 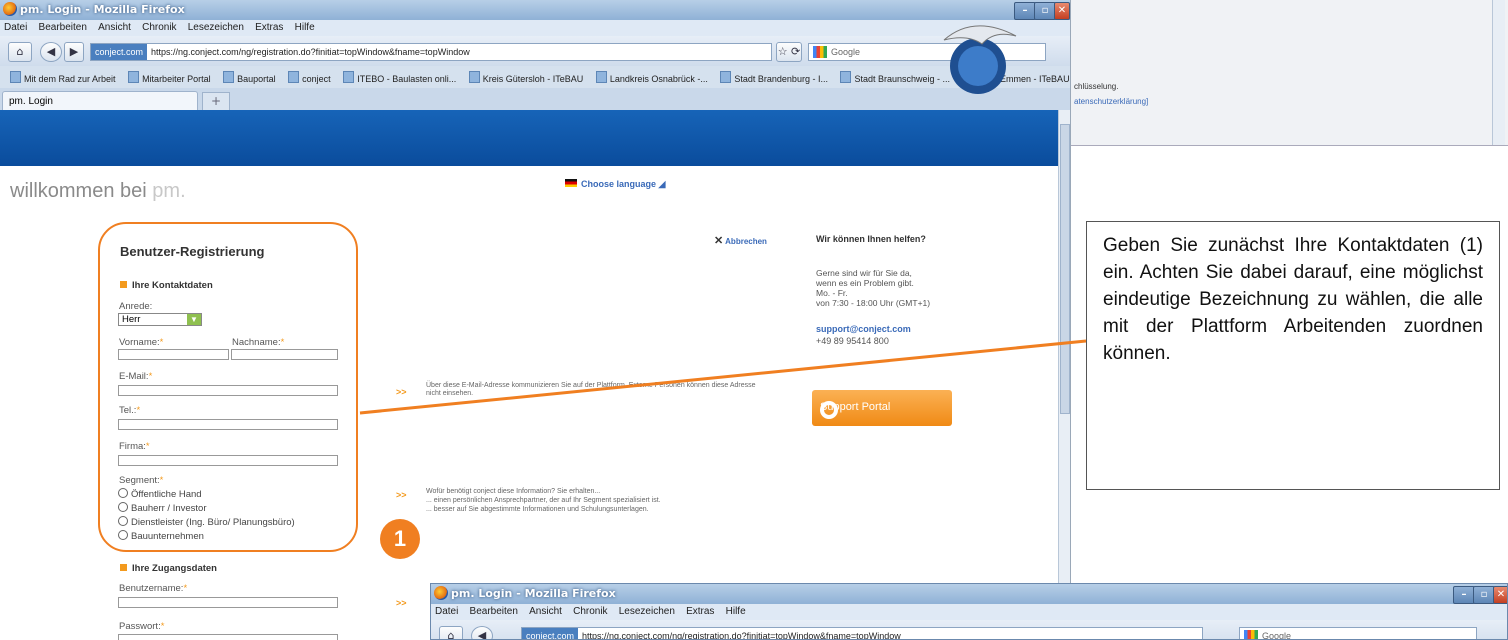 I want to click on window-title: pm. Login - Mozilla Firefox, so click(x=102, y=9).